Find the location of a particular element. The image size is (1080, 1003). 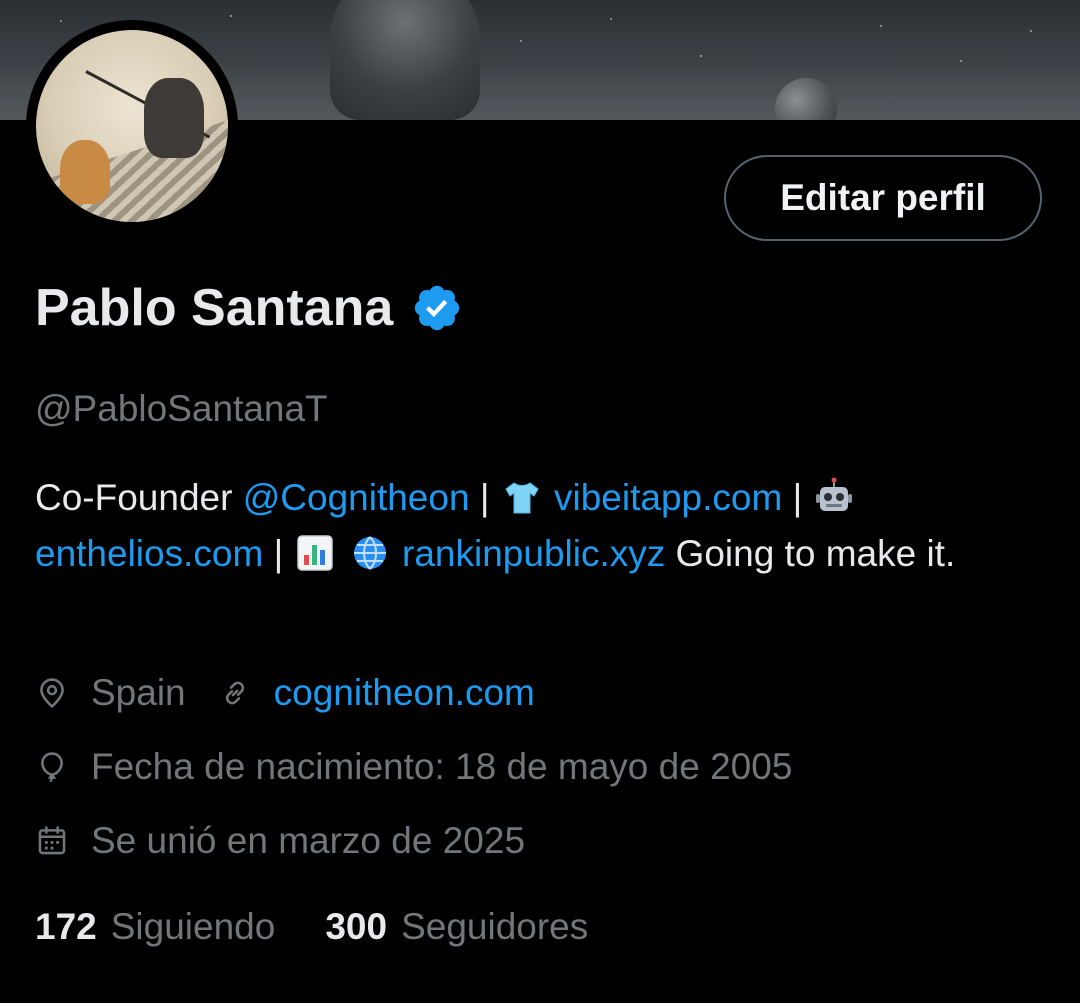

bio-link-enthelios: enthelios.com is located at coordinates (149, 553).